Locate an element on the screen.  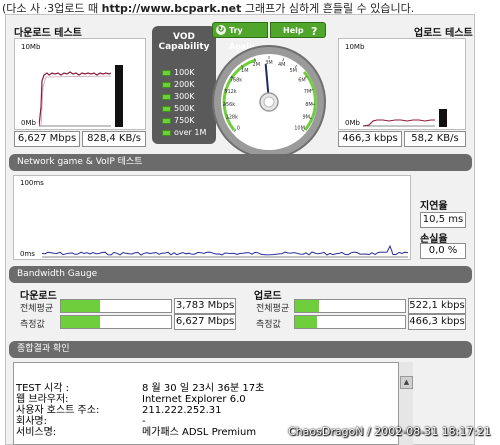
vod-level-750k: 750K is located at coordinates (178, 120).